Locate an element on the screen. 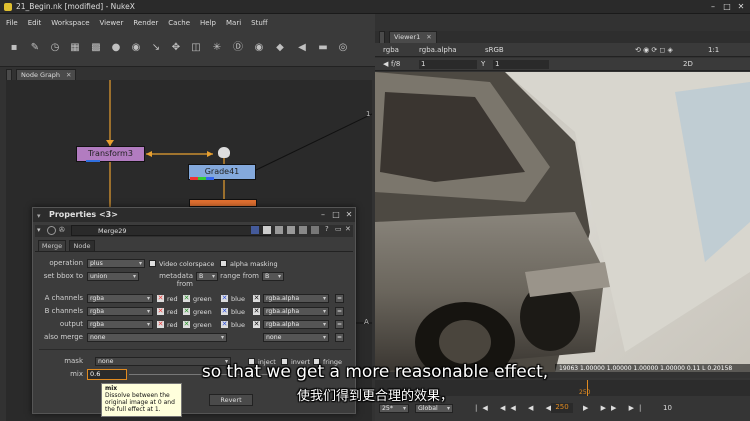  output-link-button: = is located at coordinates (339, 324).